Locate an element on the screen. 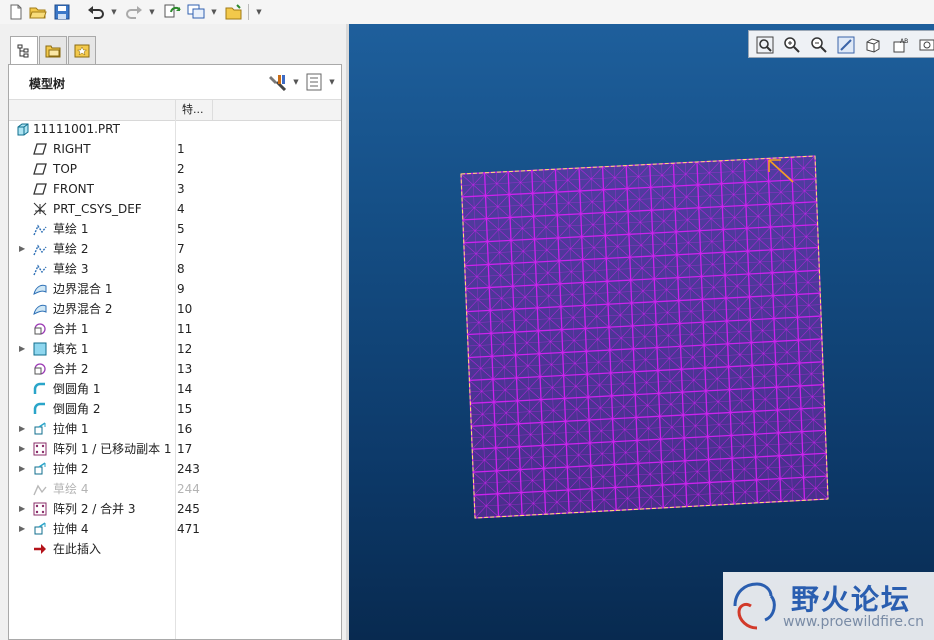 This screenshot has width=934, height=640. tree-row-label: 草绘 4 is located at coordinates (71, 489).